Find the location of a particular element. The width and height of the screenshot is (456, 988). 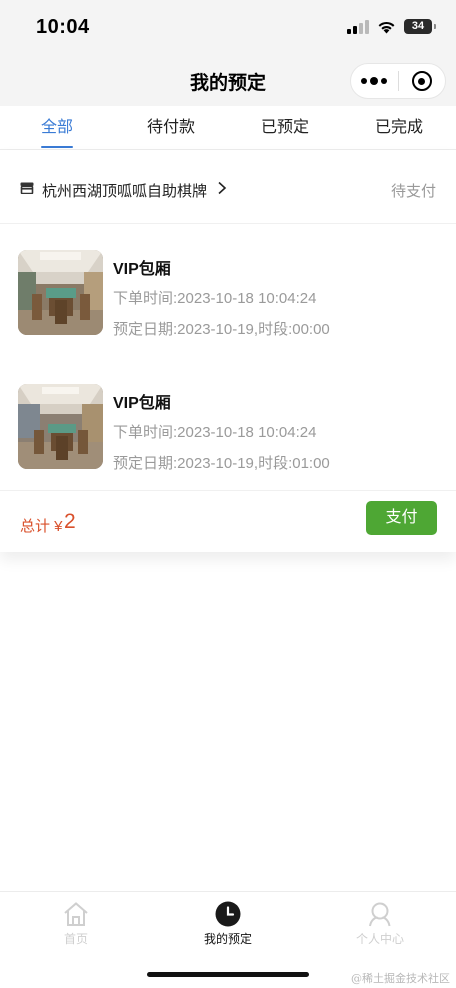

order-tabs: 全部 待付款 已预定 已完成 is located at coordinates (228, 128).